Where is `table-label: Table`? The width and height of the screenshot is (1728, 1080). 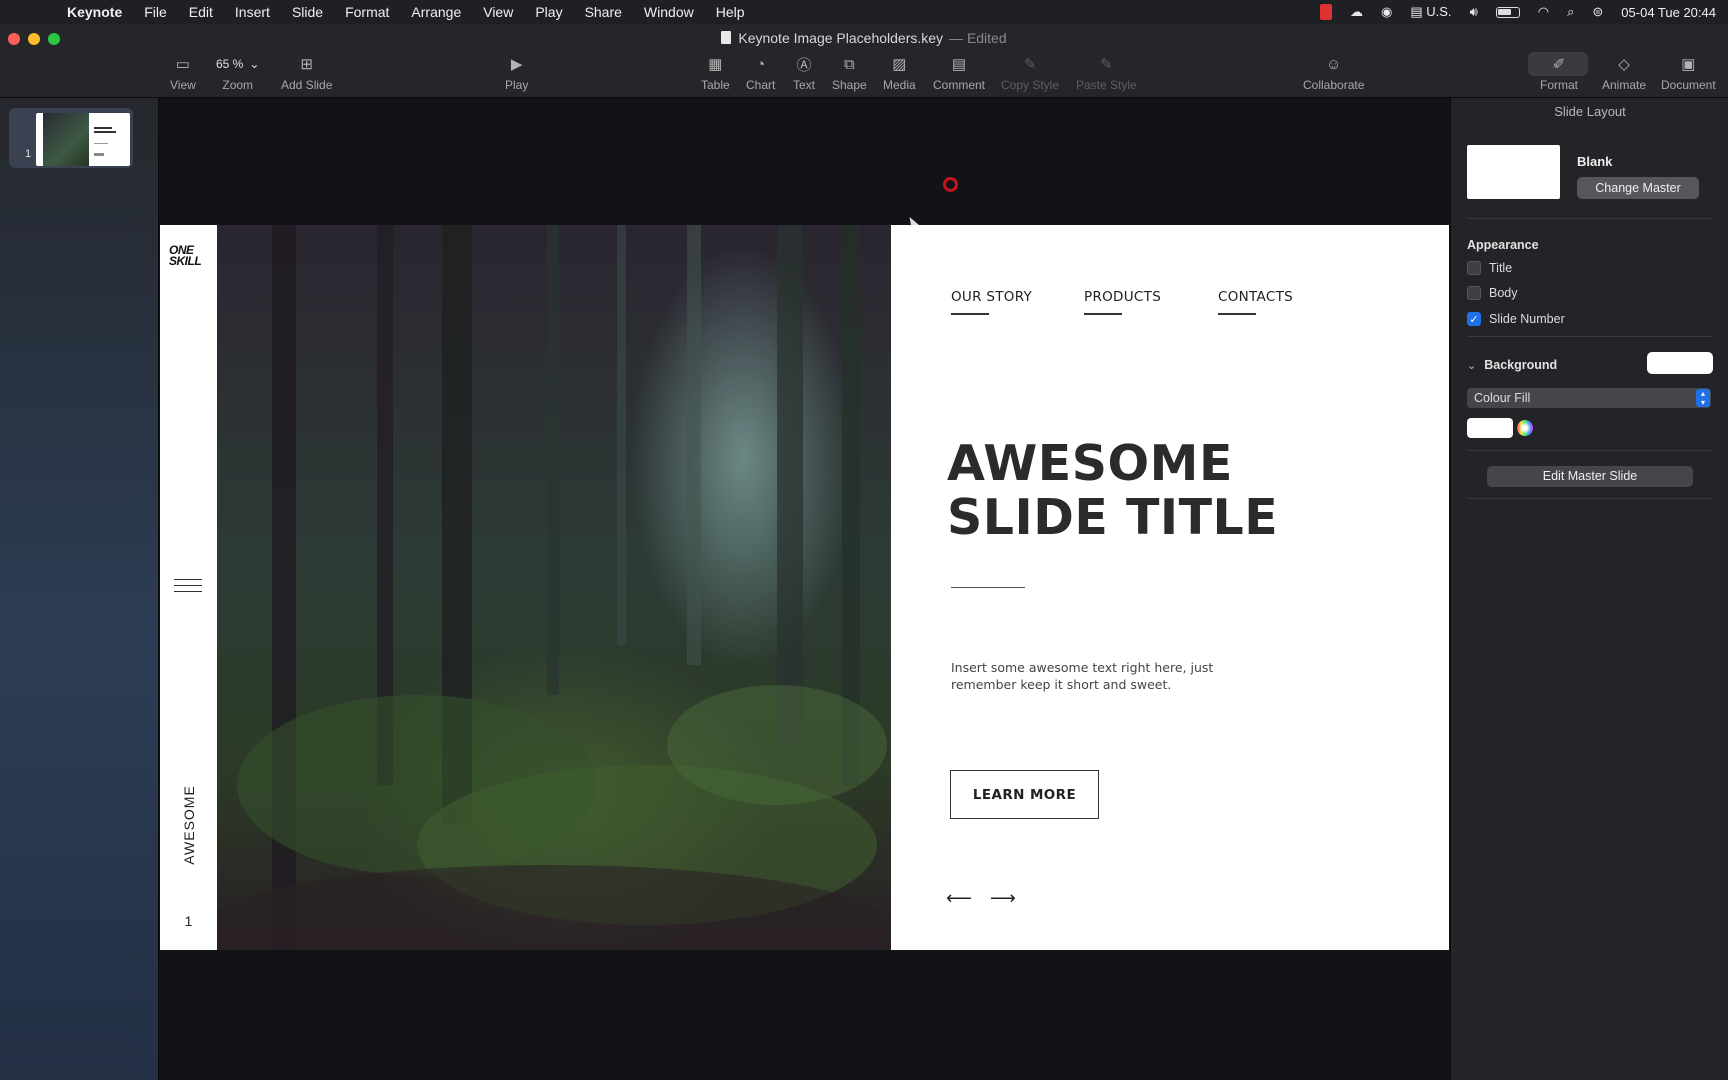 table-label: Table is located at coordinates (715, 85).